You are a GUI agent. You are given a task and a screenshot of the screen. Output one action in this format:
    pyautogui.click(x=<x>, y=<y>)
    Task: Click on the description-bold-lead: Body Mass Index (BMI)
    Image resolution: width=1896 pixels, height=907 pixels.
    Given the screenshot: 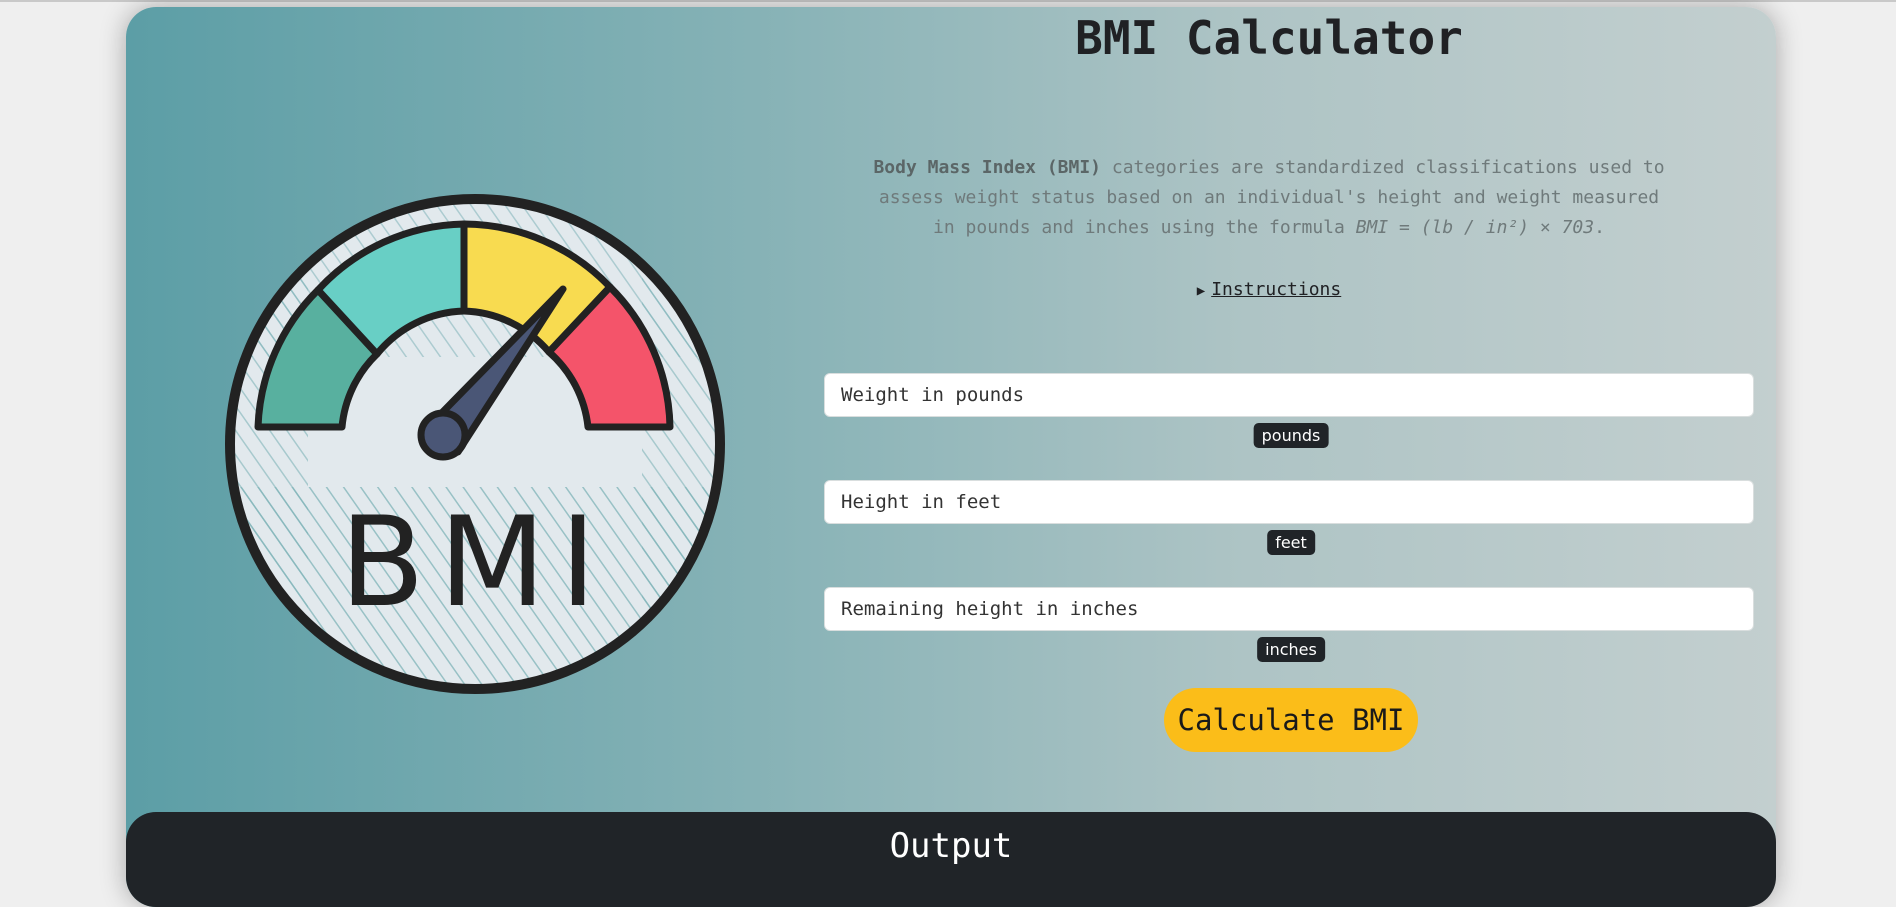 What is the action you would take?
    pyautogui.click(x=987, y=167)
    